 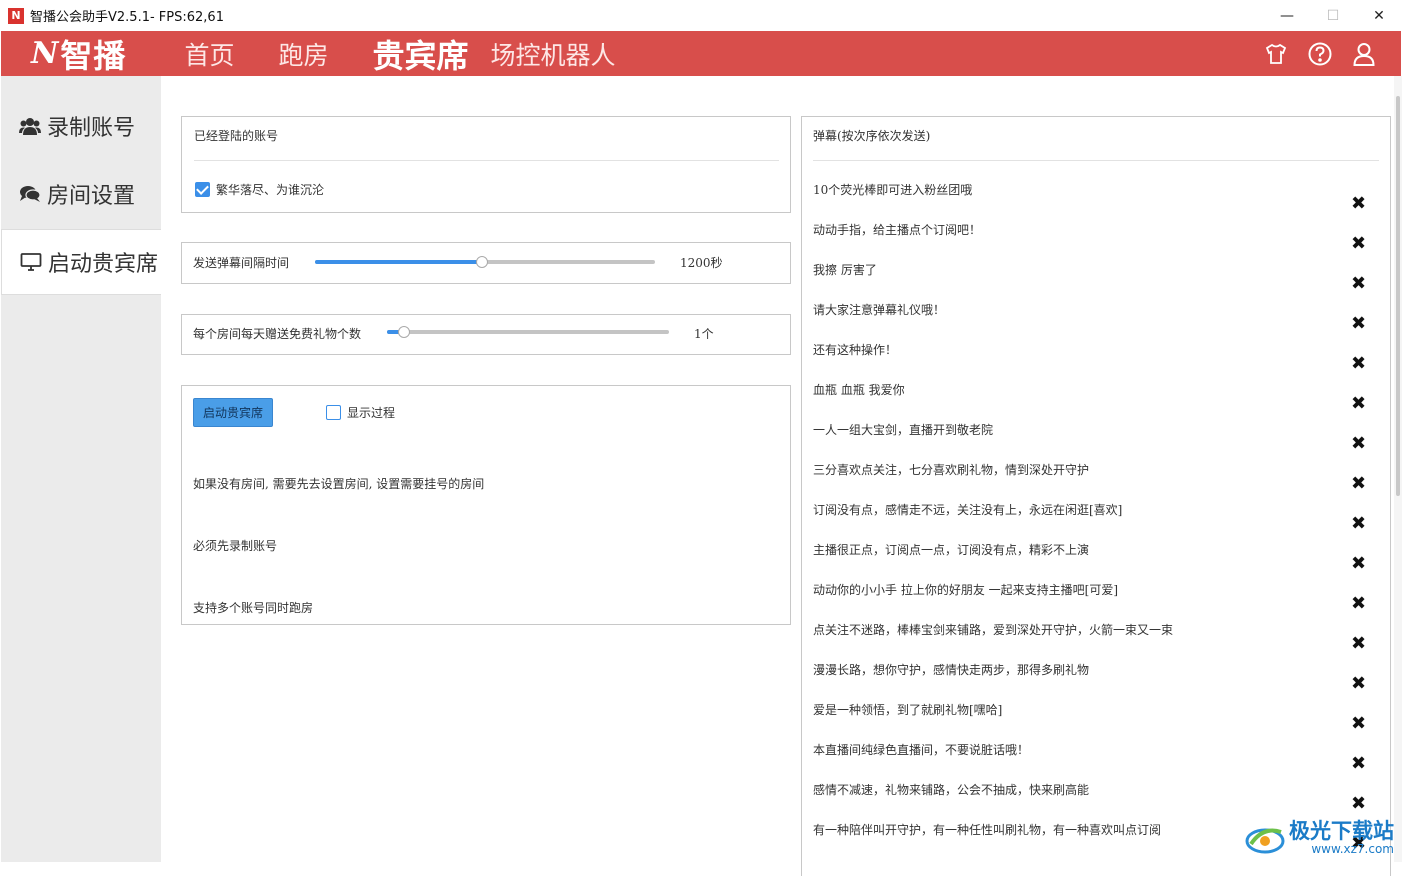 I want to click on watermark-title: 极光下载站, so click(x=1341, y=831).